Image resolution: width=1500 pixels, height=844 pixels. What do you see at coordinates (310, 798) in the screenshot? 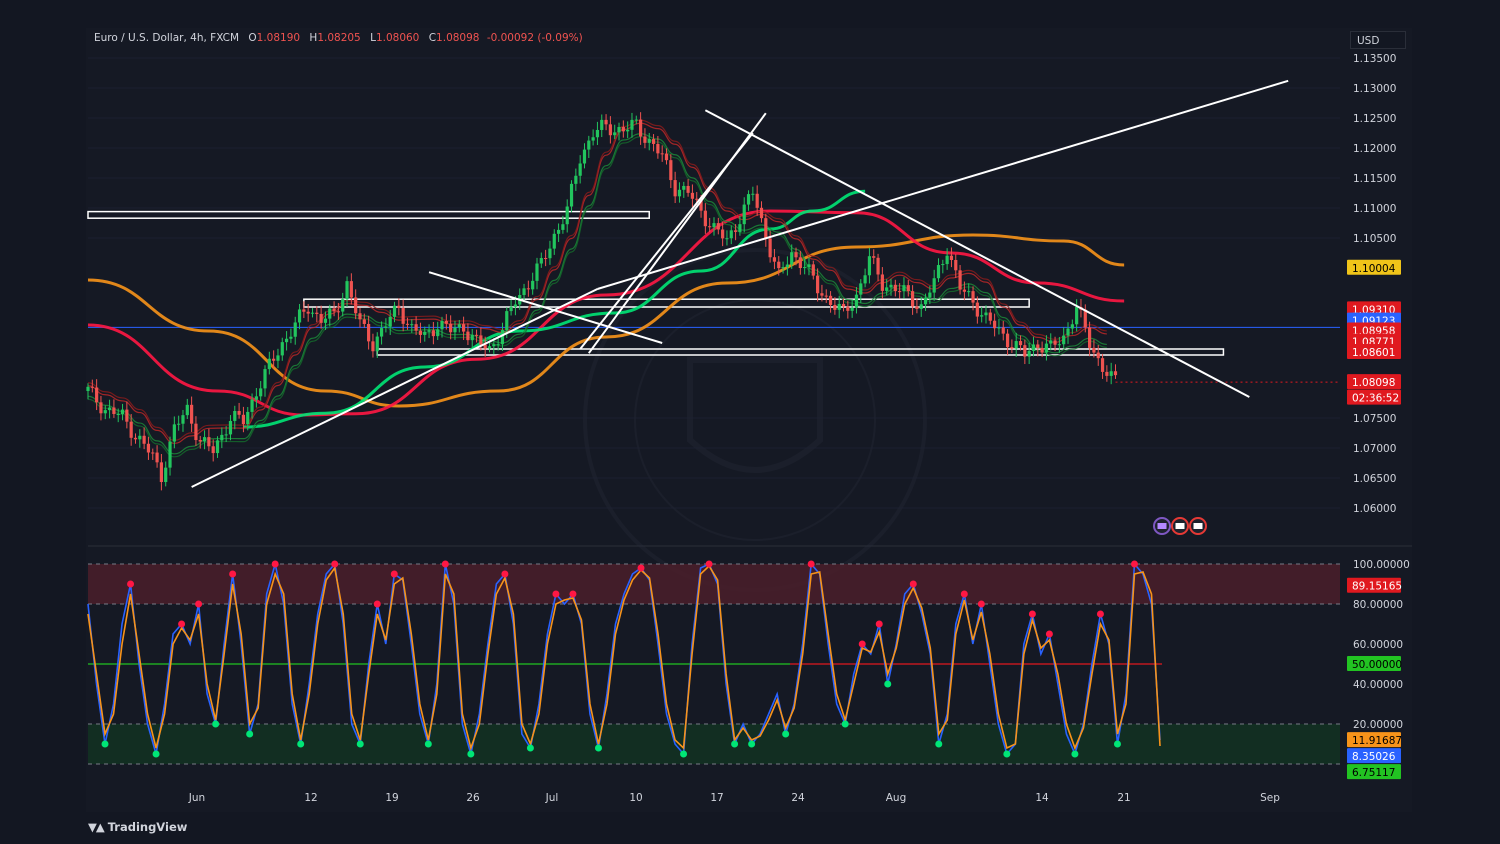
I see `time-tick-label: 12` at bounding box center [310, 798].